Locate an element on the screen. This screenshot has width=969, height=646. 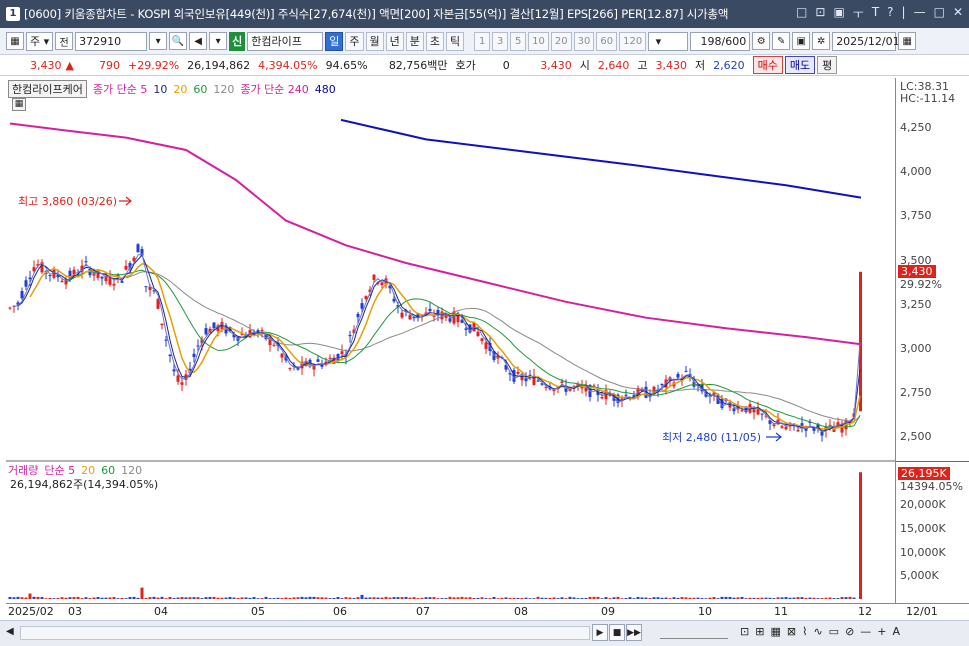
buy-button: 매수 is located at coordinates (767, 65).